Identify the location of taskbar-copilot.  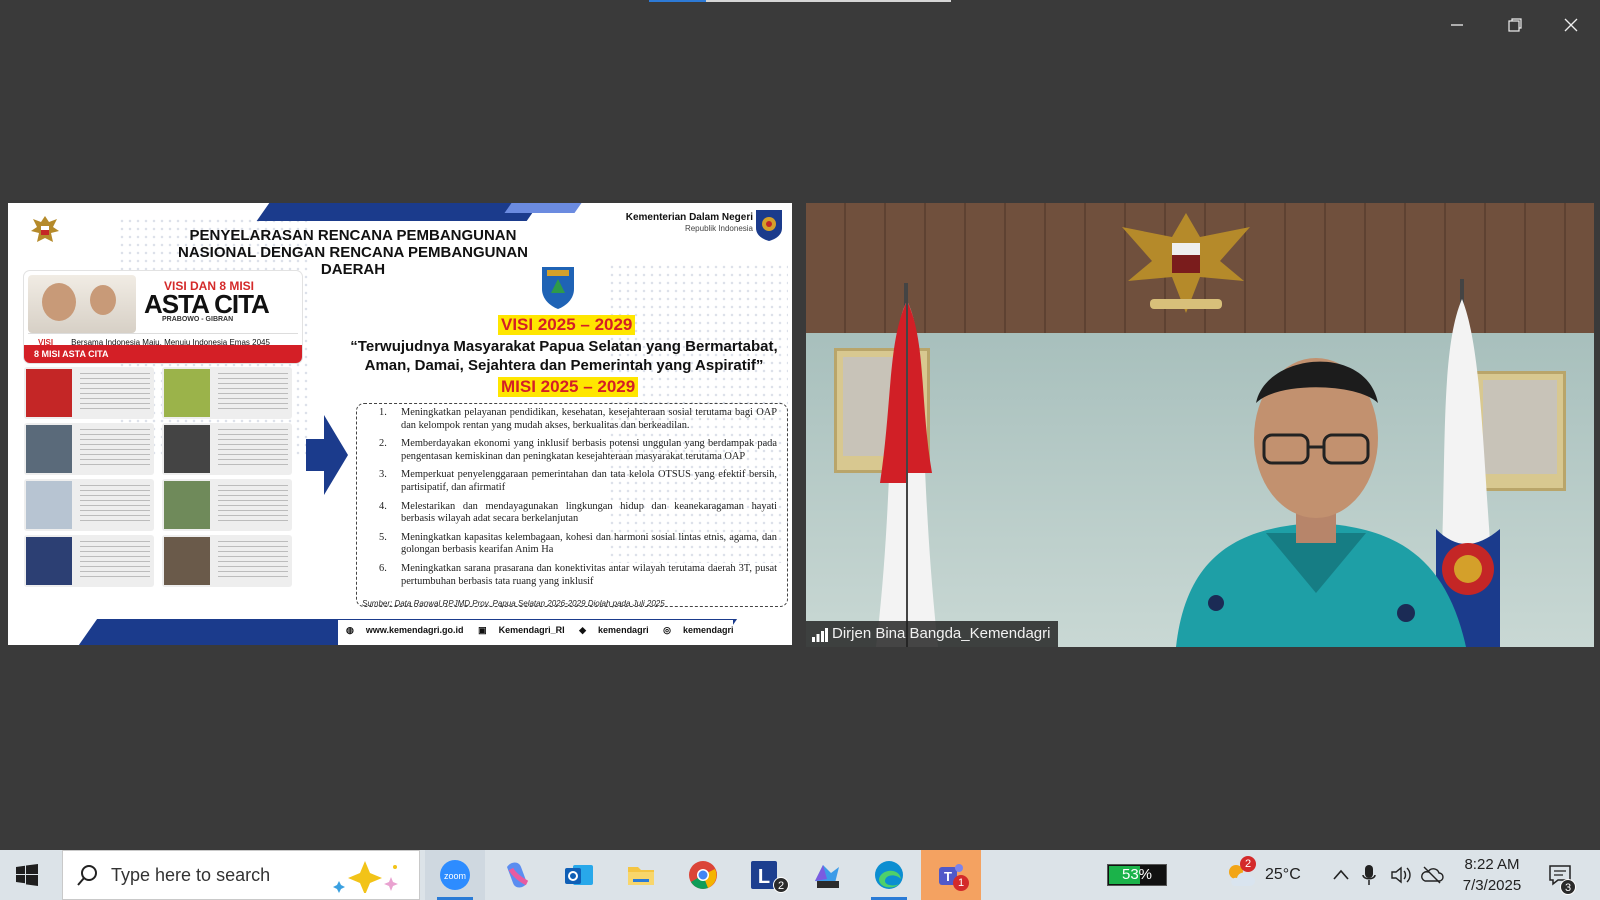
(517, 875).